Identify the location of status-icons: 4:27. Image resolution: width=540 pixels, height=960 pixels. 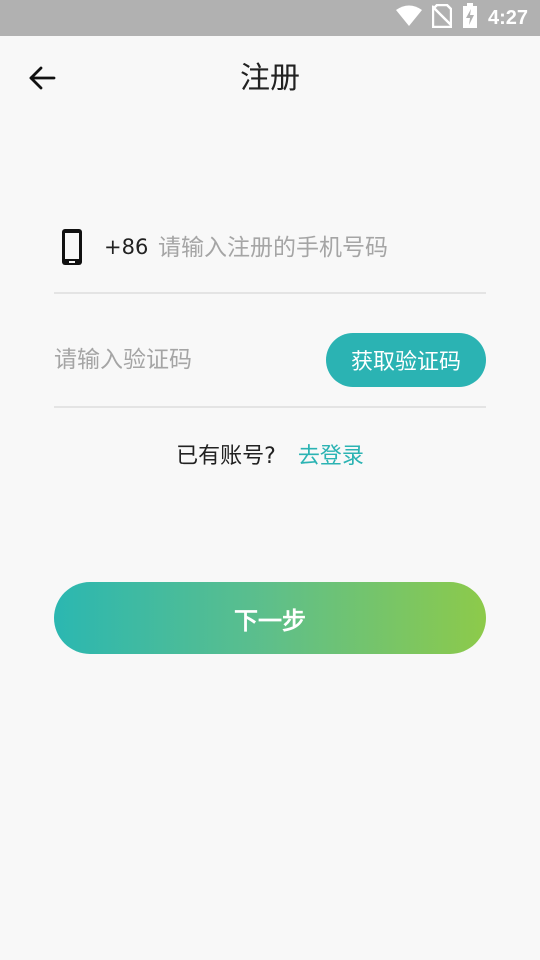
(461, 18).